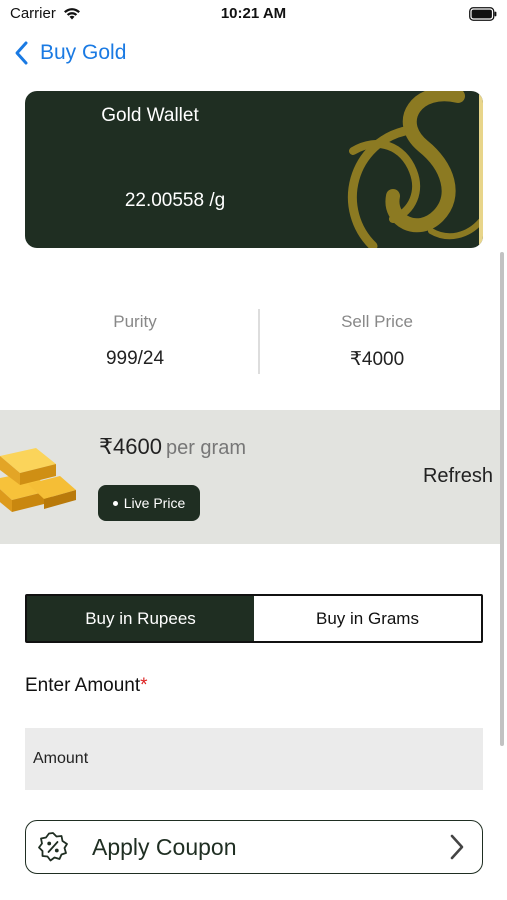 The image size is (507, 900). What do you see at coordinates (144, 685) in the screenshot?
I see `required-asterisk: *` at bounding box center [144, 685].